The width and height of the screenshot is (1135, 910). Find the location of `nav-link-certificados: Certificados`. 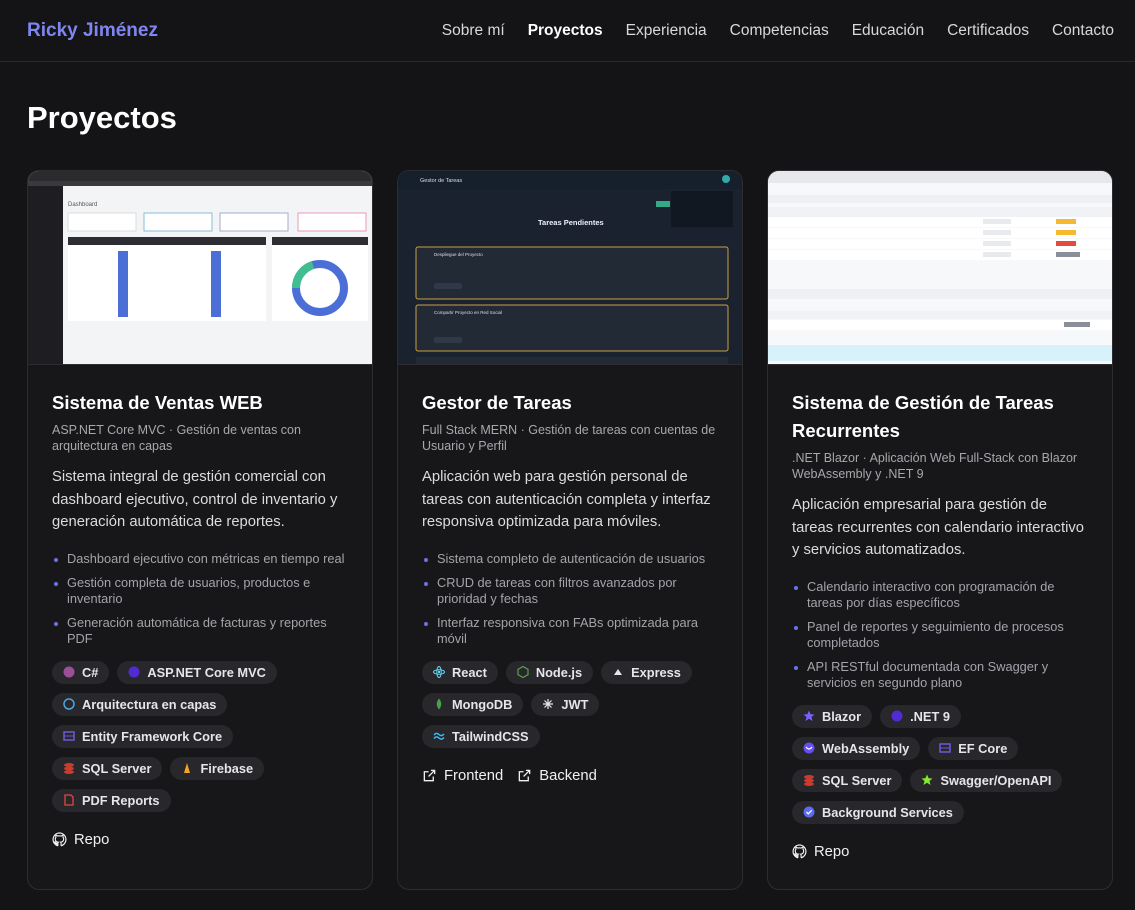

nav-link-certificados: Certificados is located at coordinates (988, 31).